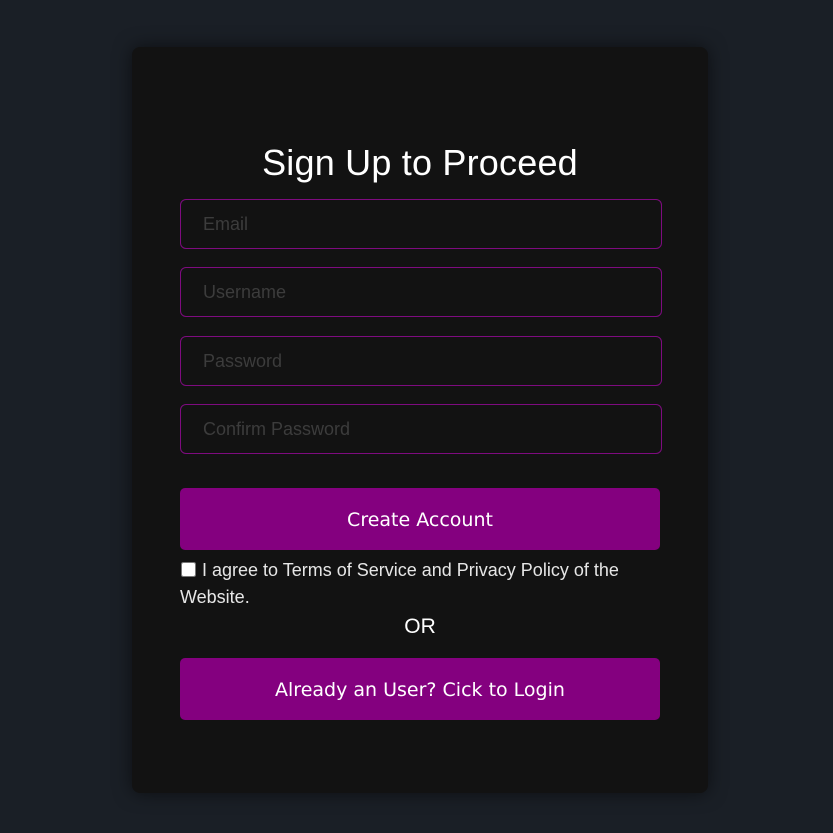 This screenshot has height=833, width=833. I want to click on page-title: Sign Up to Proceed, so click(420, 162).